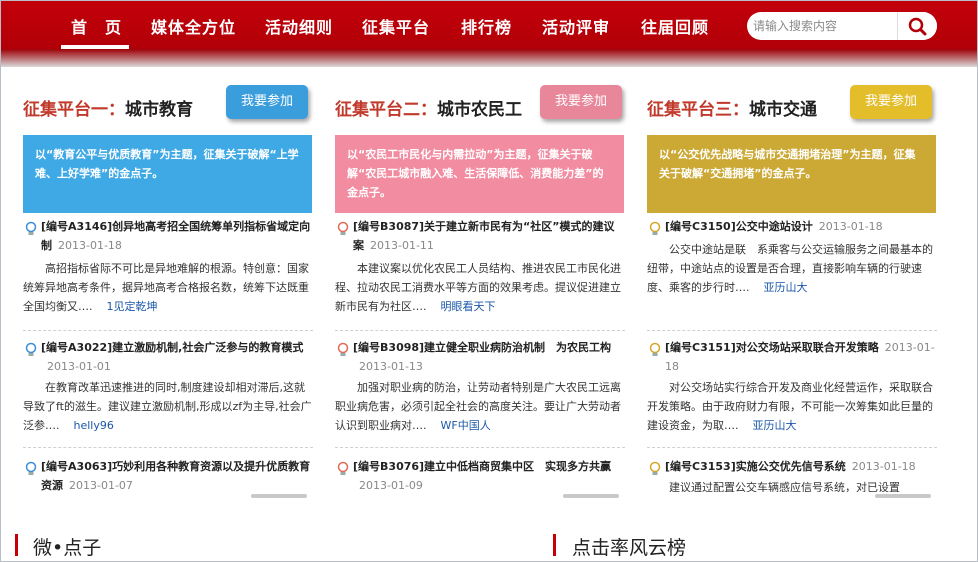 This screenshot has width=978, height=562. What do you see at coordinates (801, 357) in the screenshot?
I see `item-title-link: [编号C3151]对公交场站采取联合开发策略 2013-01-18` at bounding box center [801, 357].